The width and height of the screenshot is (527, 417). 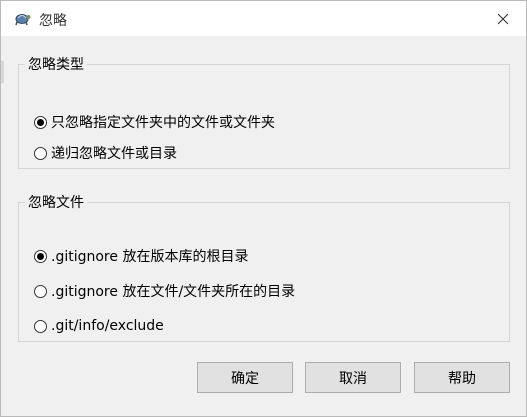 What do you see at coordinates (56, 203) in the screenshot?
I see `ignore-file-legend: 忽略文件` at bounding box center [56, 203].